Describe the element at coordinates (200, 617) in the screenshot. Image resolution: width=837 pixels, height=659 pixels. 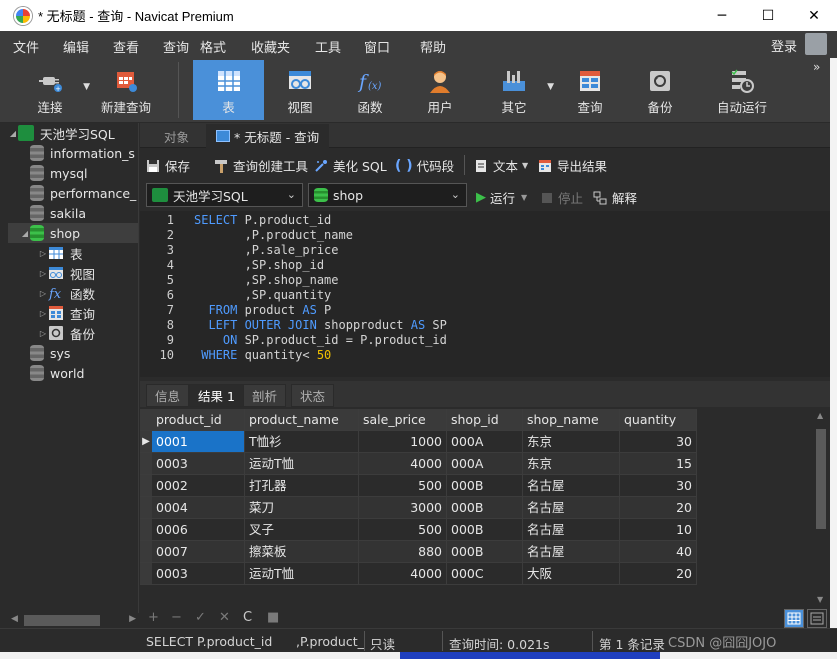
I see `apply-changes-button: ✓` at that location.